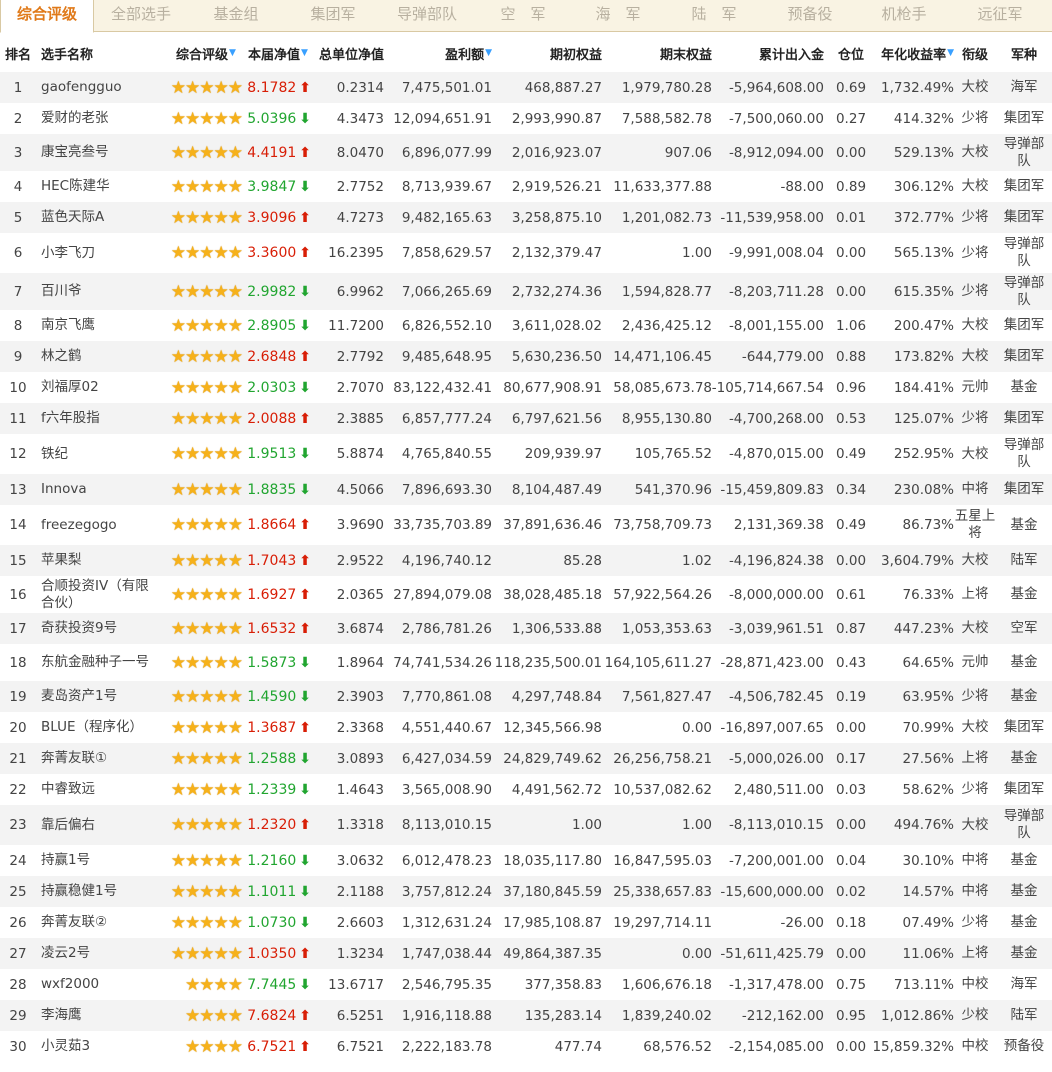 This screenshot has width=1052, height=1072. What do you see at coordinates (96, 696) in the screenshot?
I see `player-name-link: 麦岛资产1号` at bounding box center [96, 696].